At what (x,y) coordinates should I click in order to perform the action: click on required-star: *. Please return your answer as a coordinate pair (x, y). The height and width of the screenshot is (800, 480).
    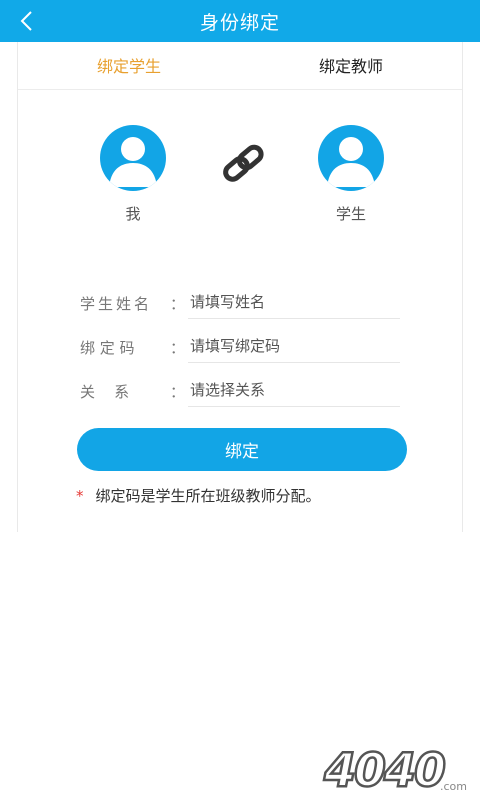
    Looking at the image, I should click on (80, 496).